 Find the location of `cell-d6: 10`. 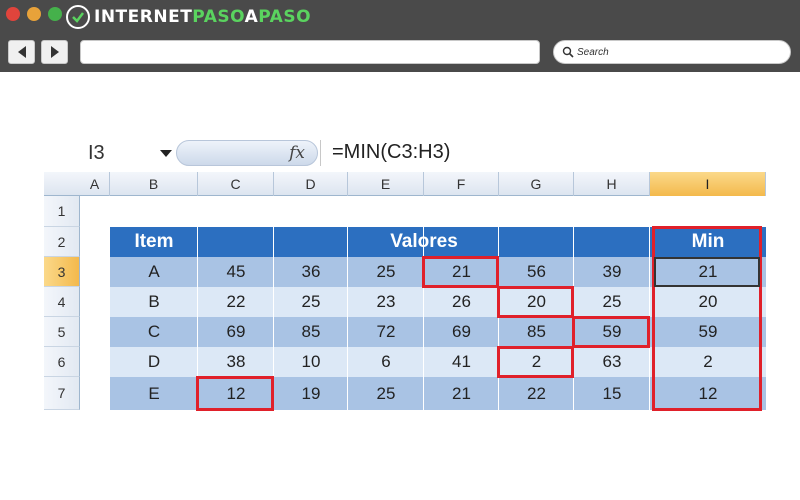

cell-d6: 10 is located at coordinates (311, 362).